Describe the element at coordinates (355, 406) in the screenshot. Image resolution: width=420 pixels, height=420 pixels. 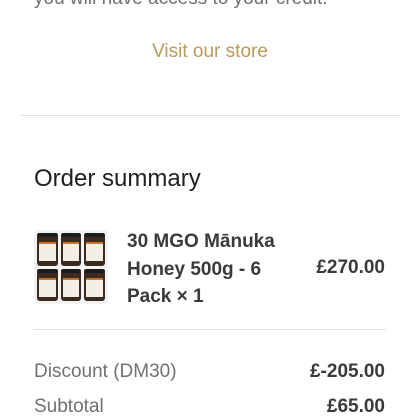
I see `subtotal-value: £65.00` at that location.